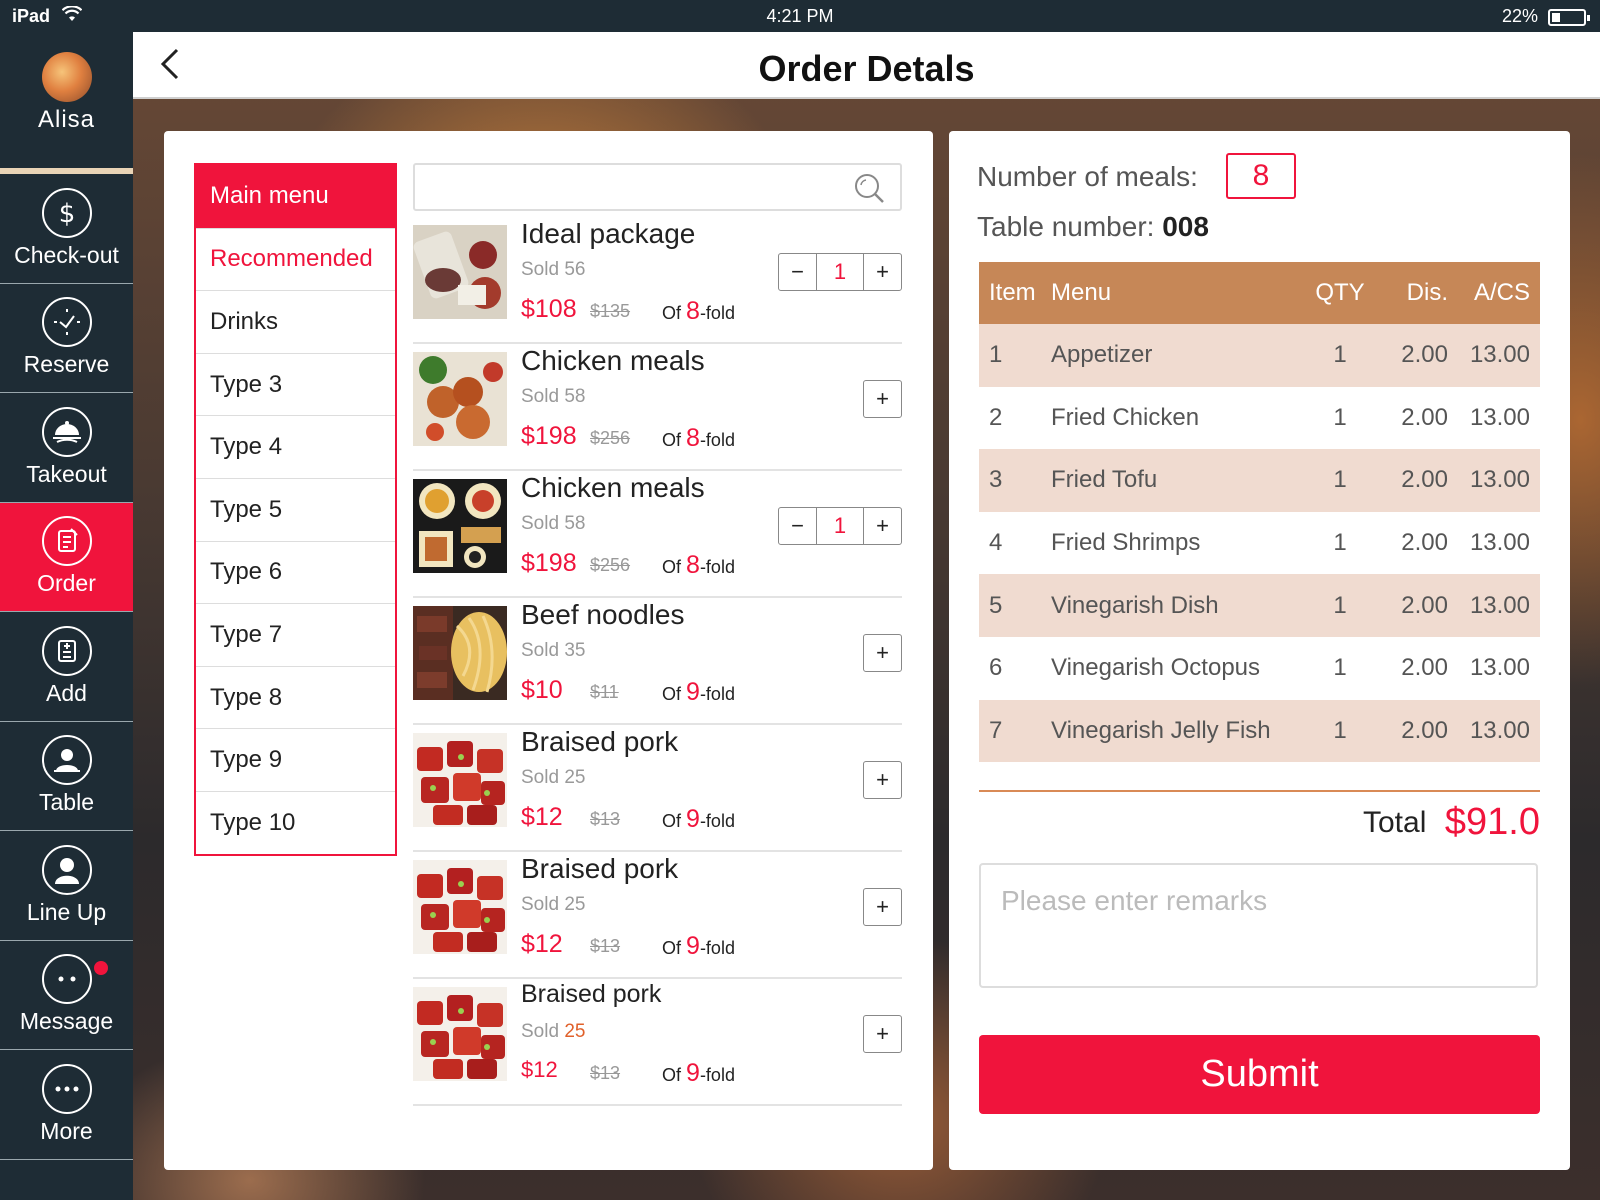 The image size is (1600, 1200). Describe the element at coordinates (840, 272) in the screenshot. I see `quantity-stepper: − 1 +` at that location.